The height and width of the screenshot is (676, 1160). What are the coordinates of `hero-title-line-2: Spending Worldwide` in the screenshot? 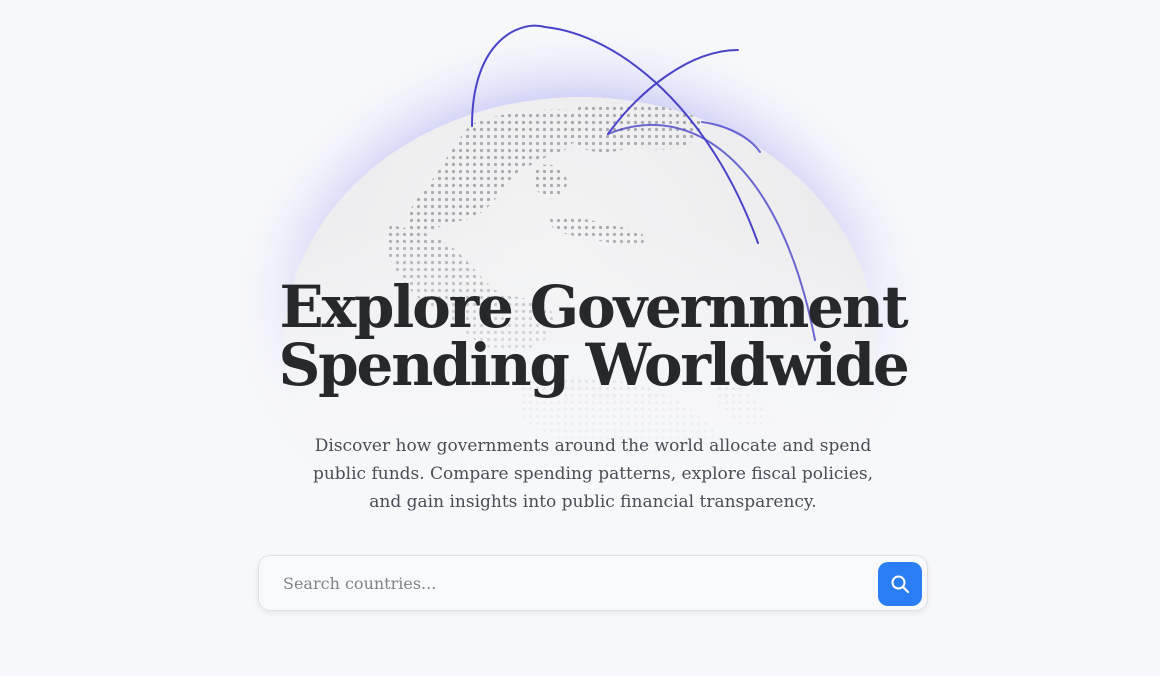 It's located at (593, 365).